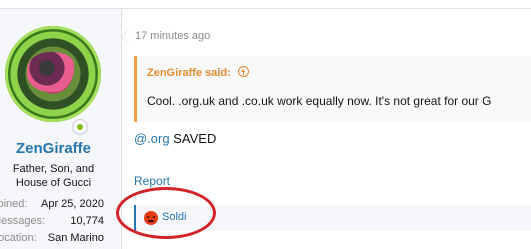  Describe the element at coordinates (172, 36) in the screenshot. I see `post-timestamp: 17 minutes ago` at that location.